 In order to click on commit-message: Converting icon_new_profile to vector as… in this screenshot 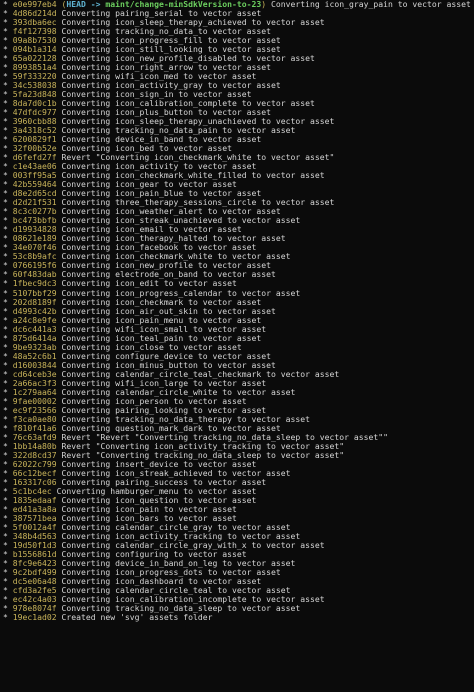, I will do `click(166, 266)`.